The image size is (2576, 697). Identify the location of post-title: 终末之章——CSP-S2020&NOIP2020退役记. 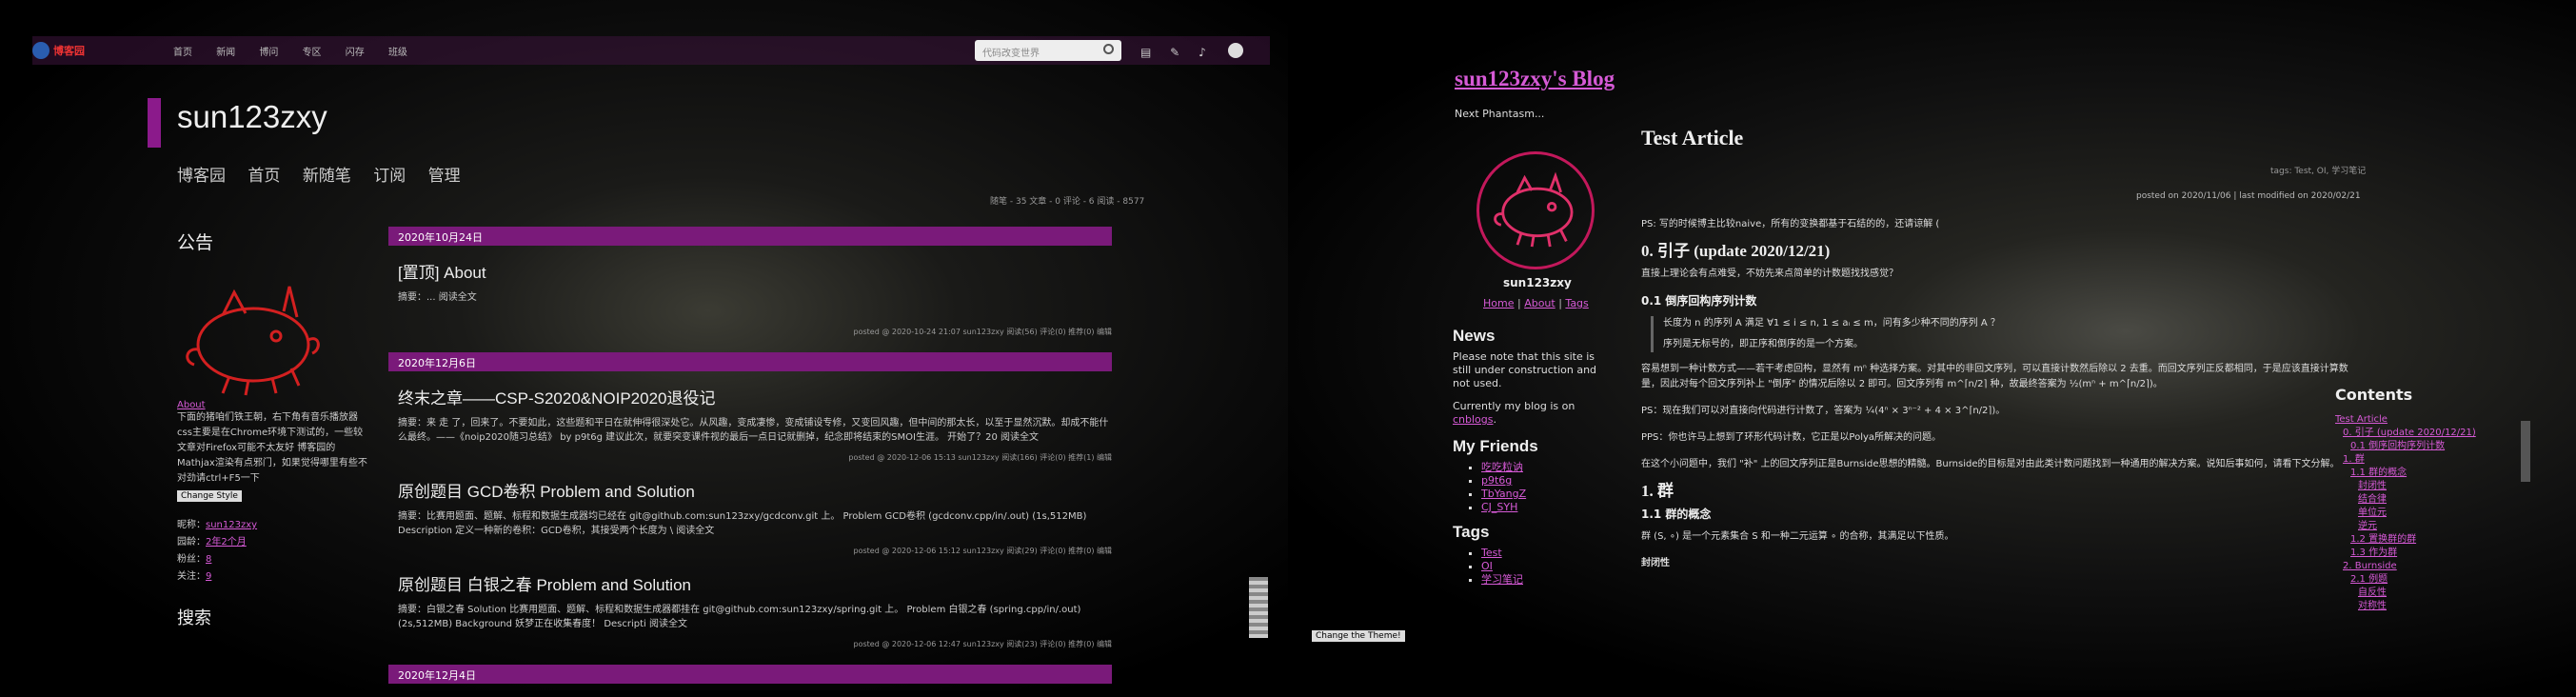
(755, 396).